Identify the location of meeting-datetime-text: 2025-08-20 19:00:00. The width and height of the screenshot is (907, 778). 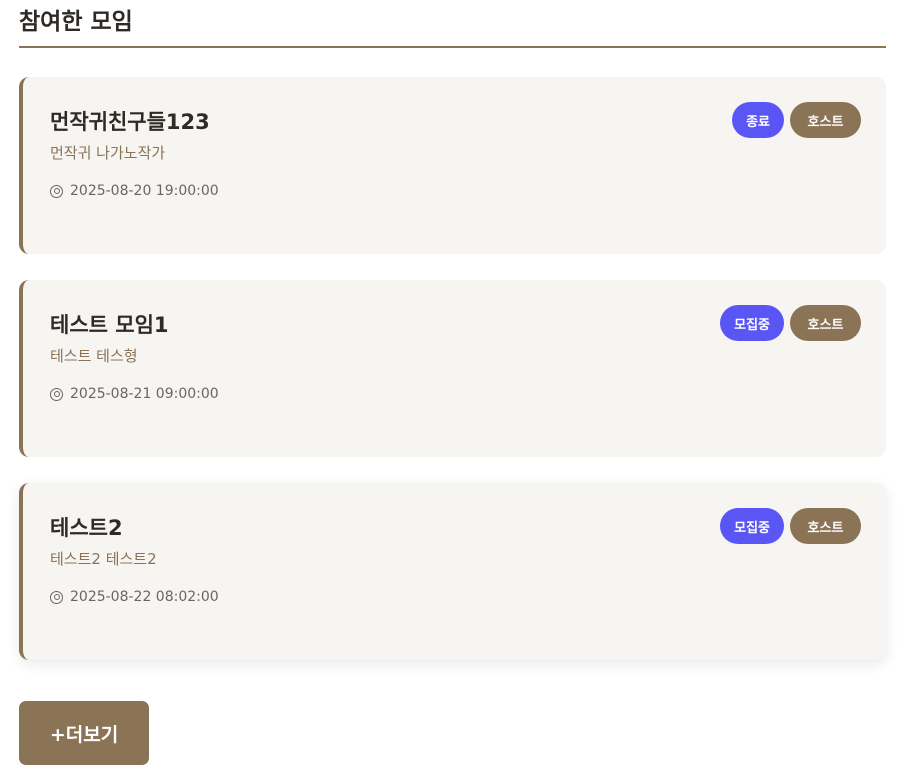
(144, 191).